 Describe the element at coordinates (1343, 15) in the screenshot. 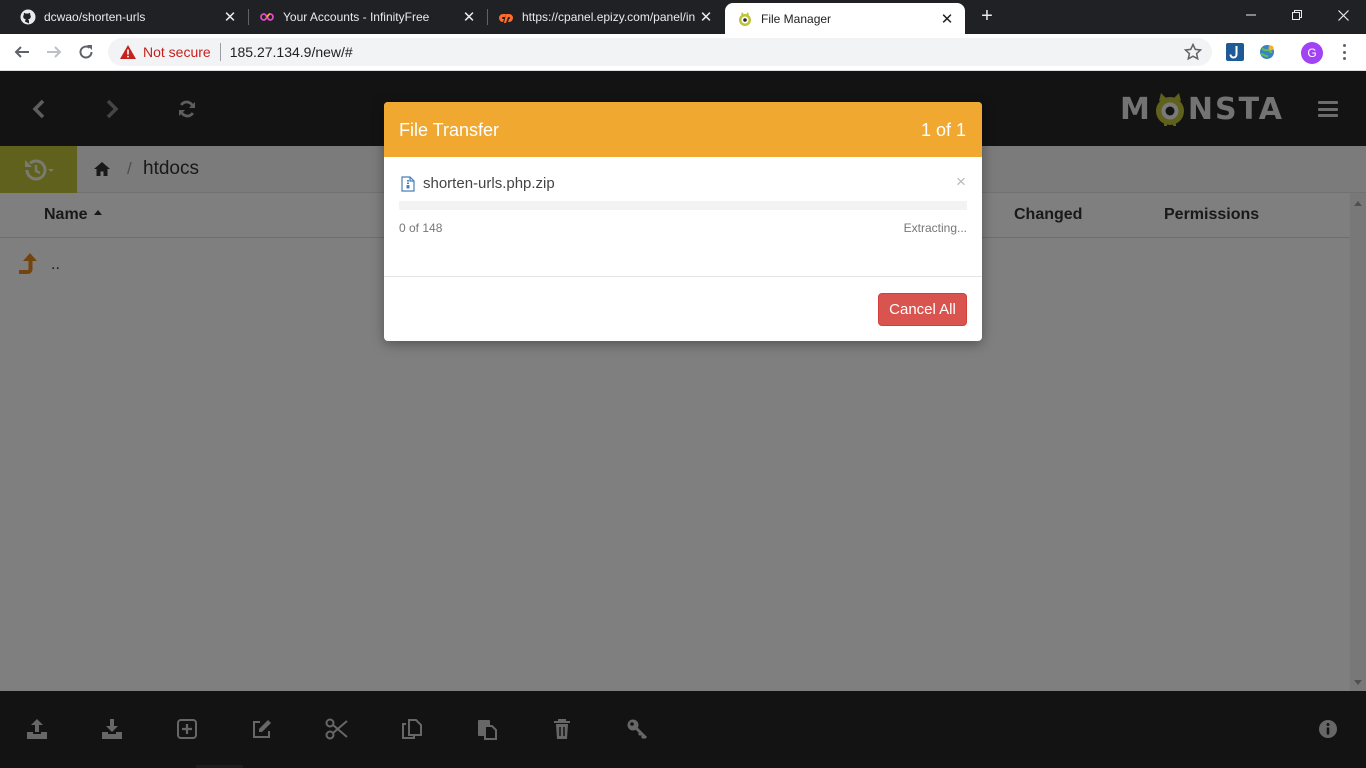

I see `window-close-icon` at that location.